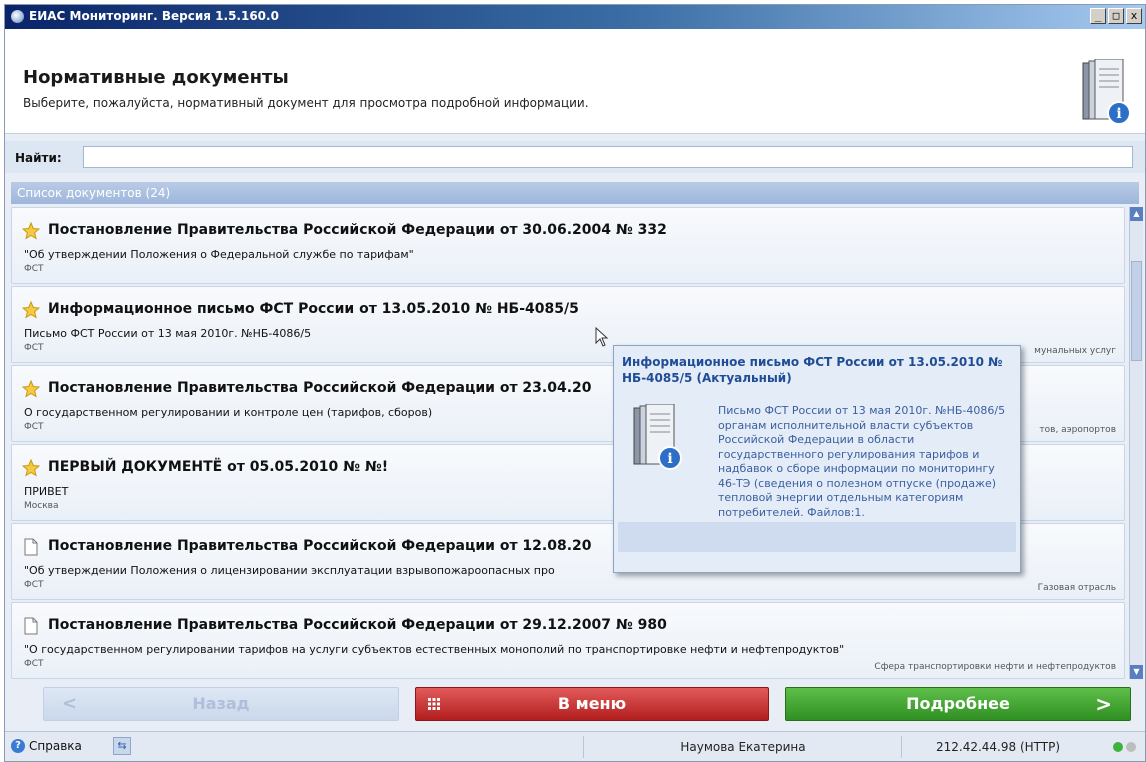  Describe the element at coordinates (1136, 672) in the screenshot. I see `scroll-down-arrow-icon: ▼` at that location.